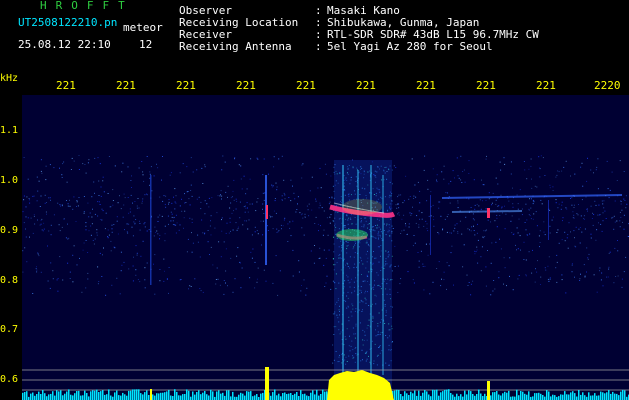  I want to click on x-tick-7: 221, so click(426, 85).